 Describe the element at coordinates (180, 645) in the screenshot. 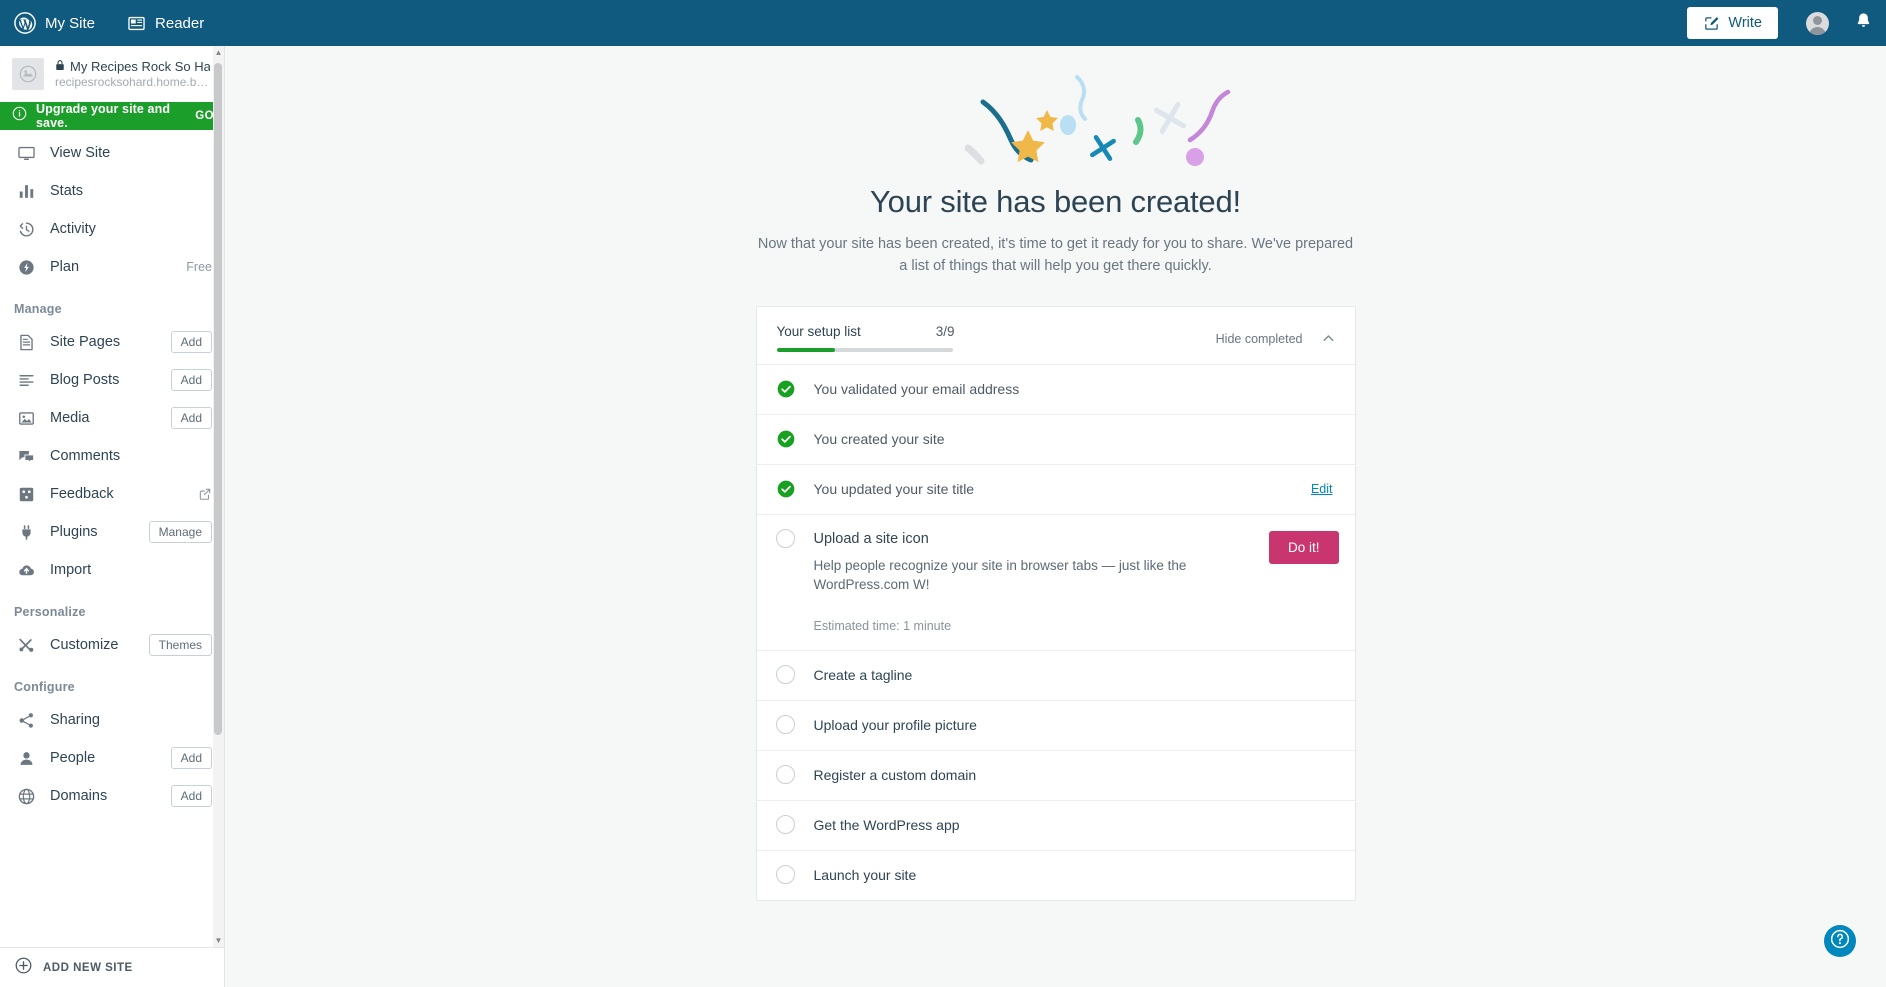

I see `themes-button: Themes` at that location.